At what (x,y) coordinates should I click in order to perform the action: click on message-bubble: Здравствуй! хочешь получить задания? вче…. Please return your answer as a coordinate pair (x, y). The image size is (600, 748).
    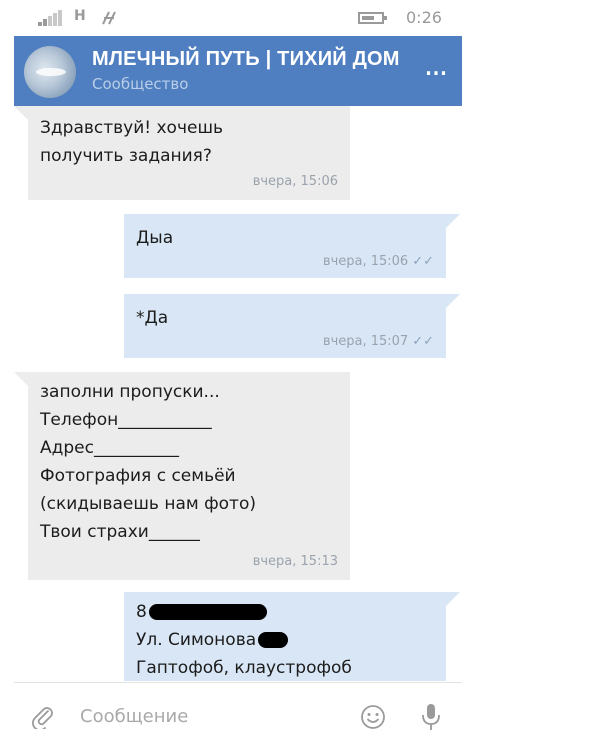
    Looking at the image, I should click on (182, 153).